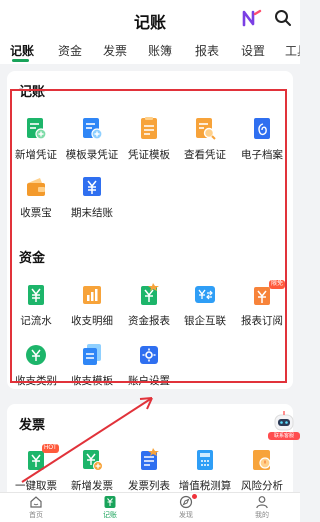 This screenshot has width=320, height=522. Describe the element at coordinates (262, 304) in the screenshot. I see `report-subscribe-button: 限免 报表订阅` at that location.